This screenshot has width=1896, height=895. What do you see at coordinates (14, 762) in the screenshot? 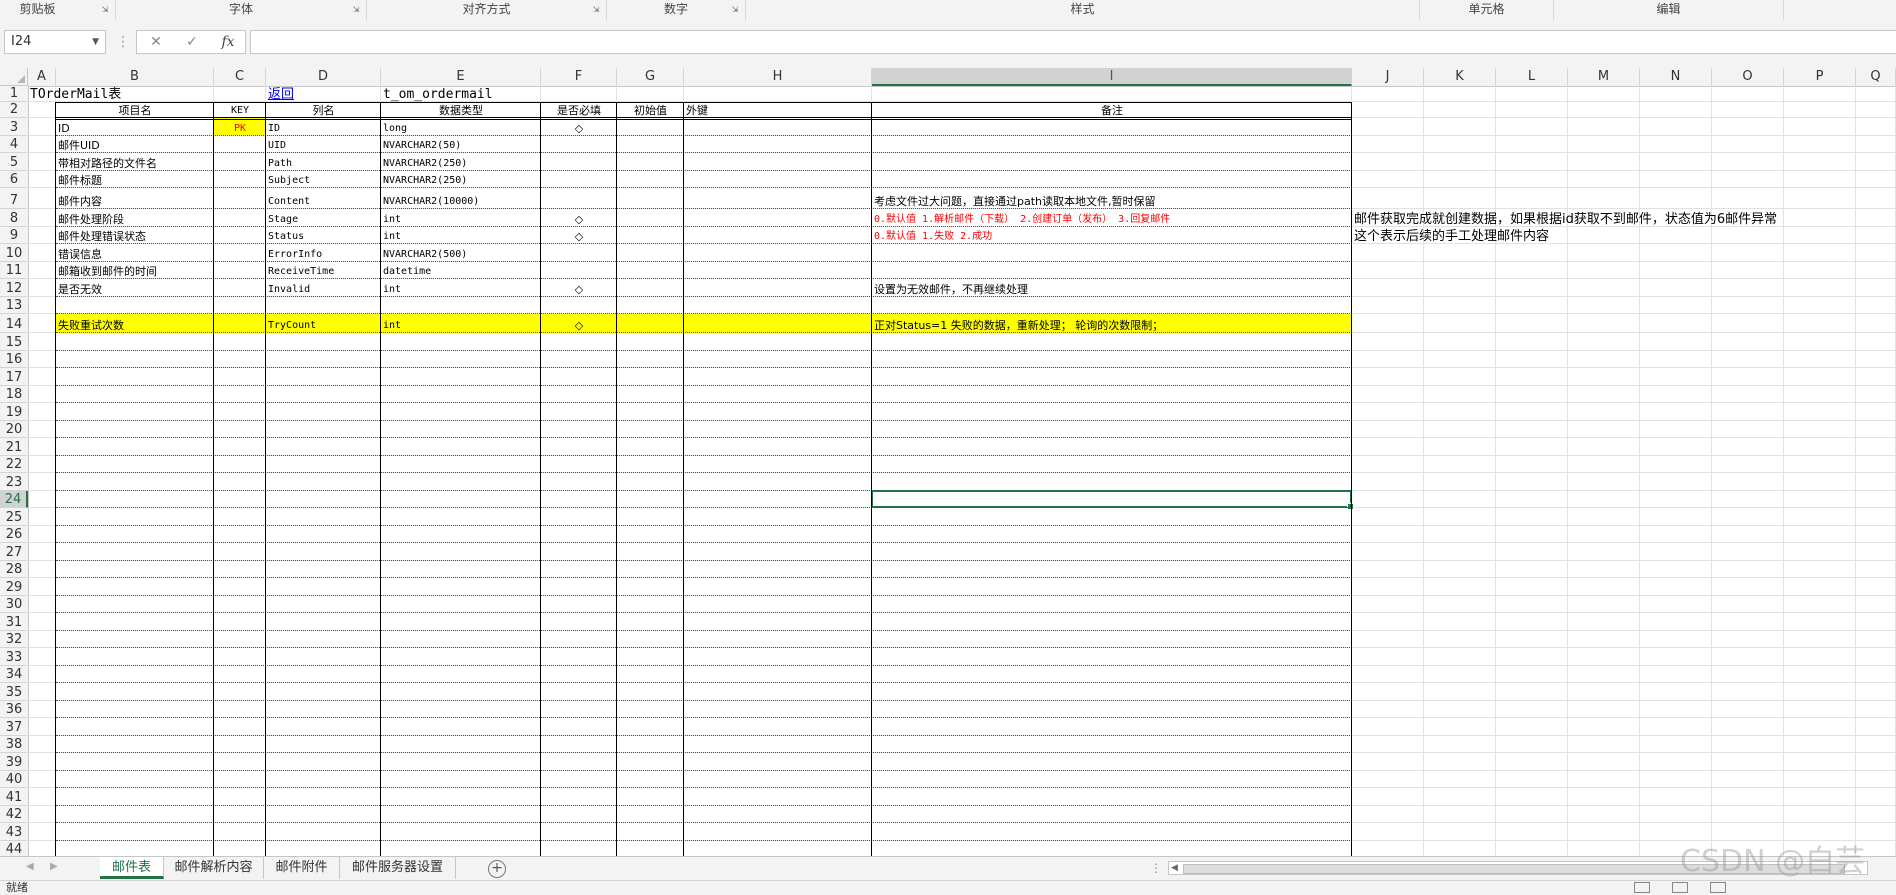
I see `row-header-39: 39` at bounding box center [14, 762].